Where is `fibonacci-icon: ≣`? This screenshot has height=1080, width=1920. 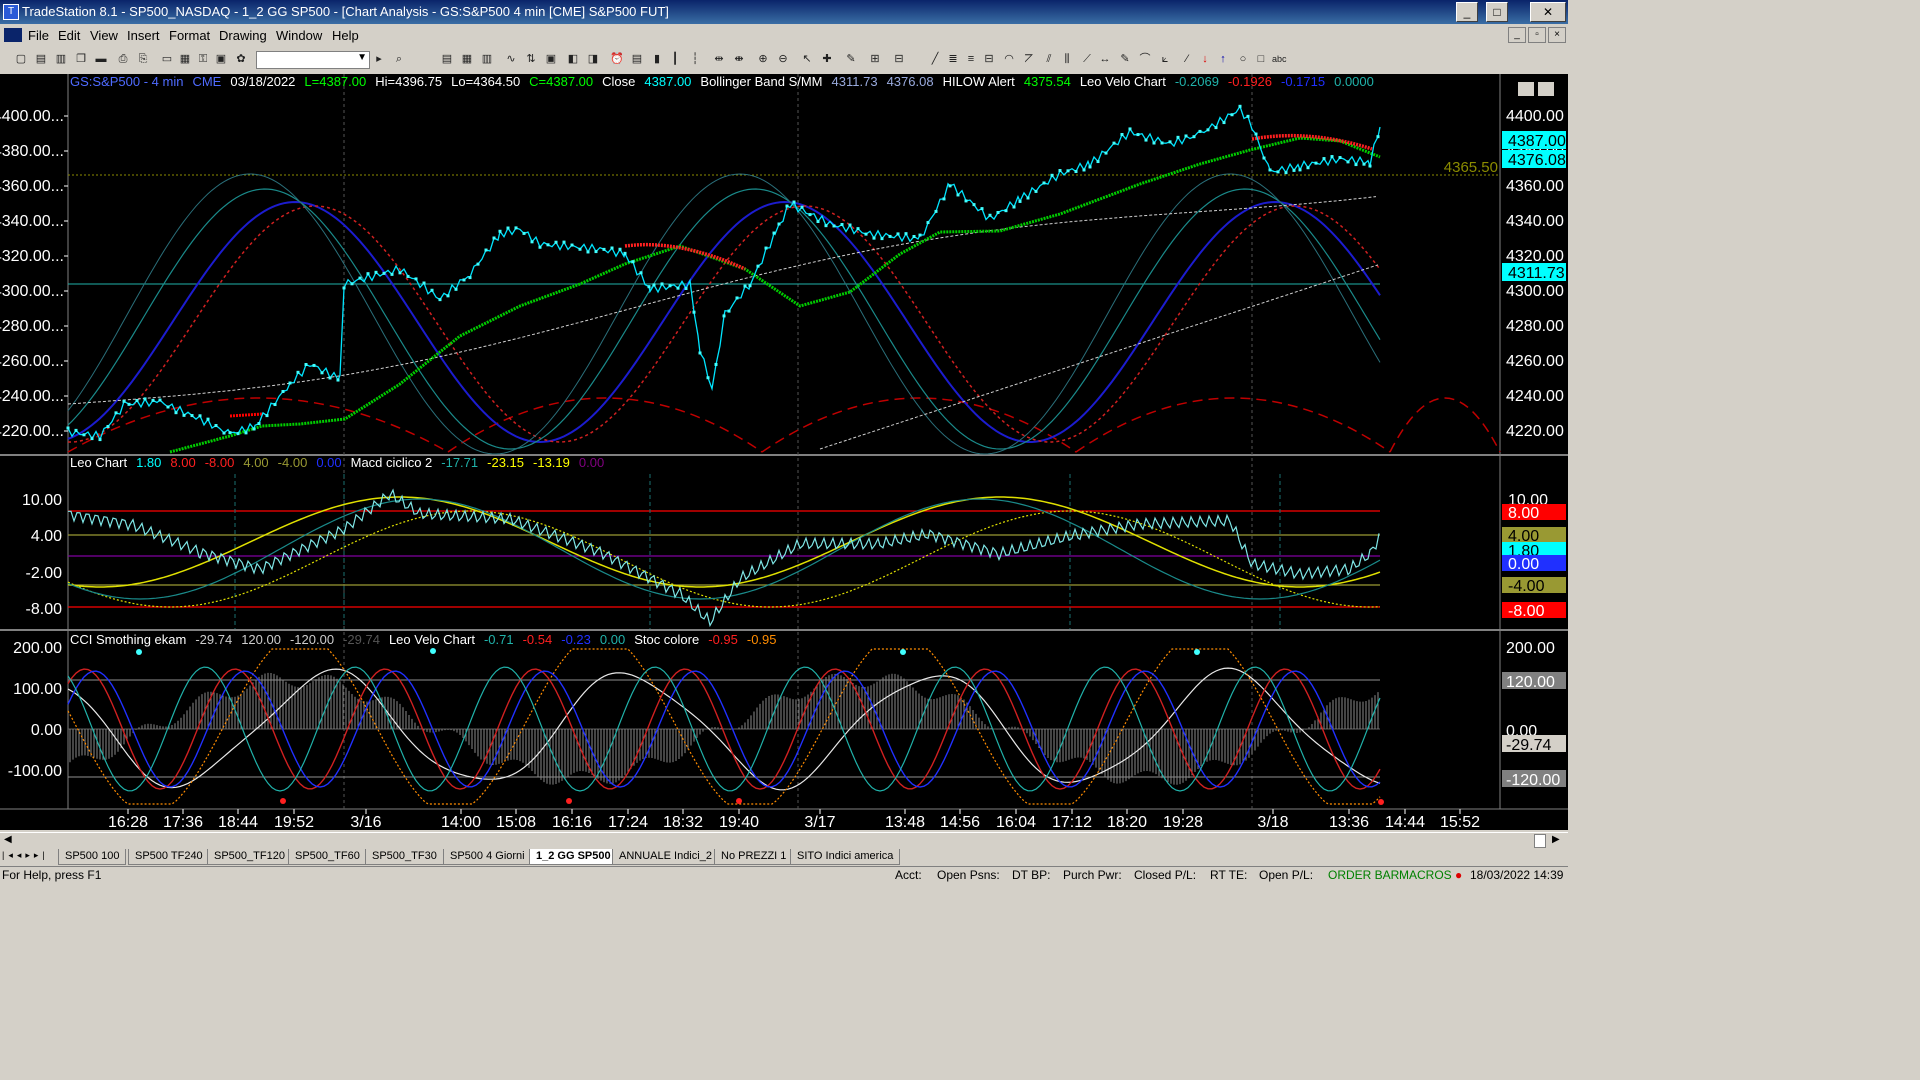
fibonacci-icon: ≣ is located at coordinates (953, 59).